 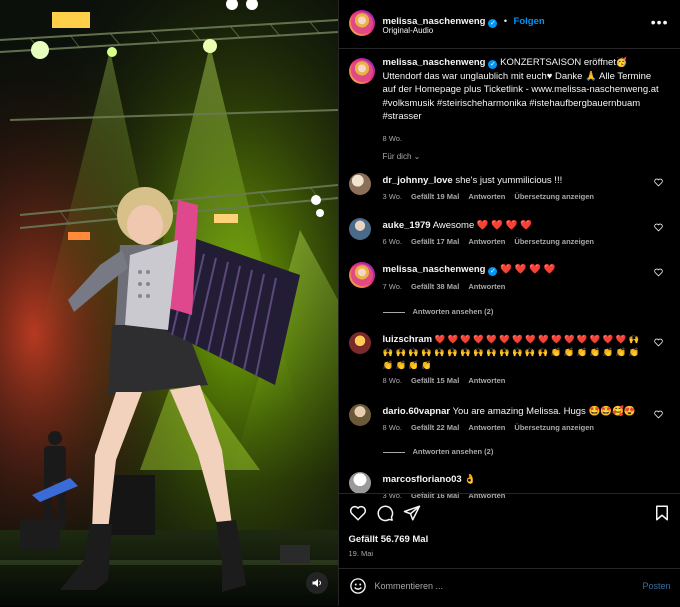 What do you see at coordinates (408, 30) in the screenshot?
I see `audio-label: Original-Audio` at bounding box center [408, 30].